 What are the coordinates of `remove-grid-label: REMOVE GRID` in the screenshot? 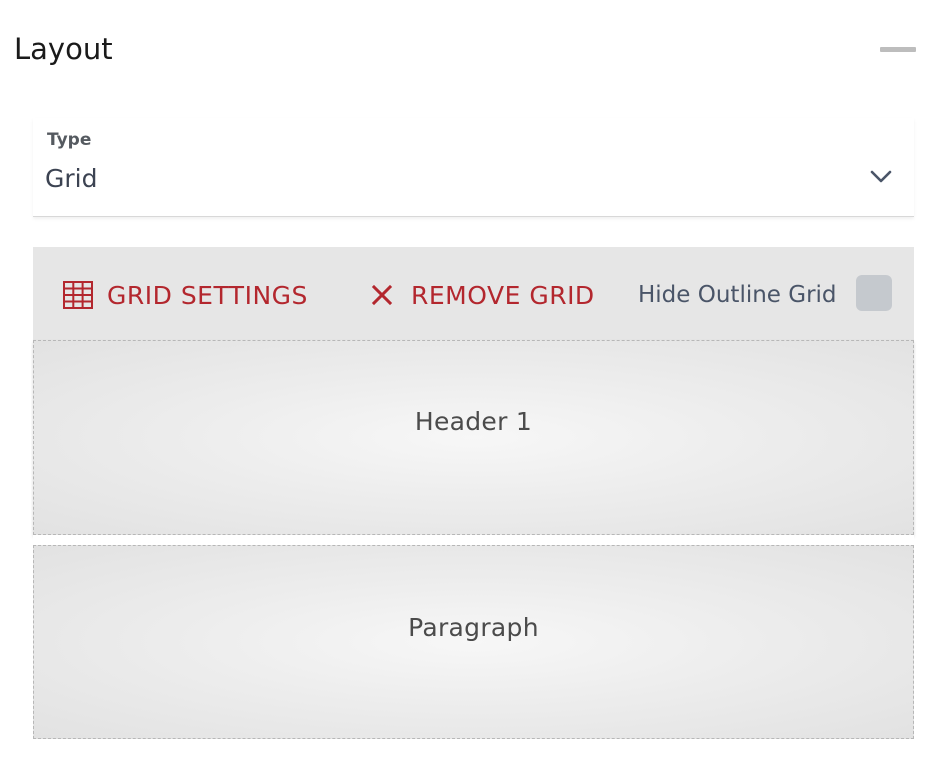 It's located at (503, 295).